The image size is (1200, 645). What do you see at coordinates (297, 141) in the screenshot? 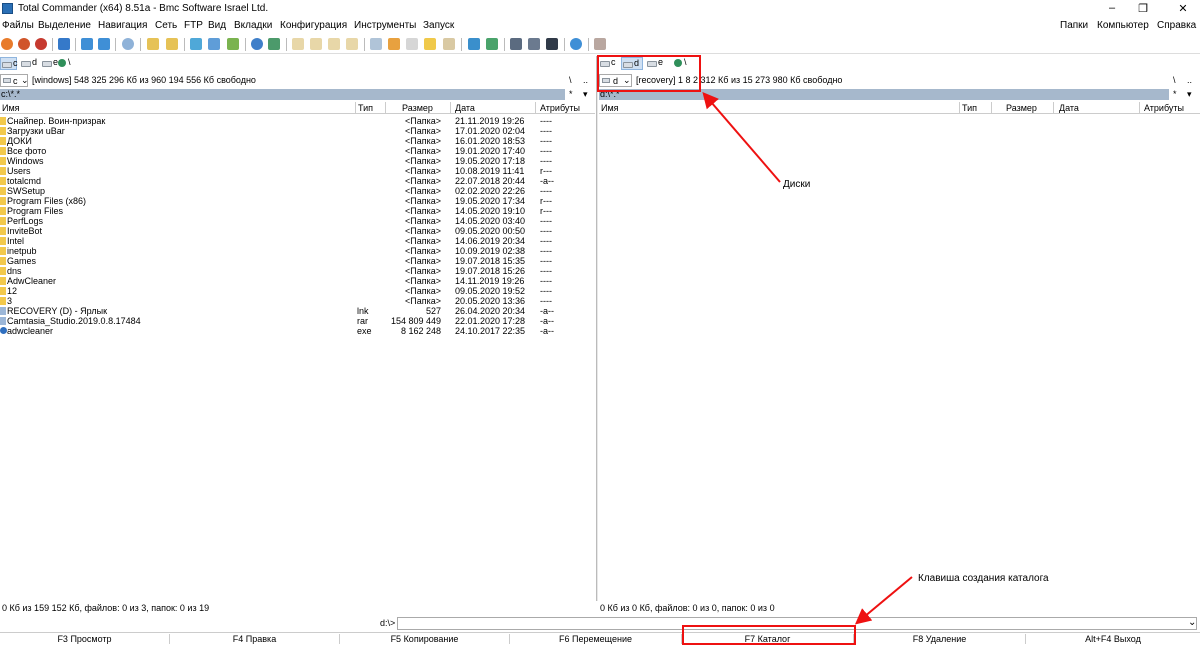
I see `table-row: ДОКИ <Папка> 16.01.2020 18:53 ----` at bounding box center [297, 141].